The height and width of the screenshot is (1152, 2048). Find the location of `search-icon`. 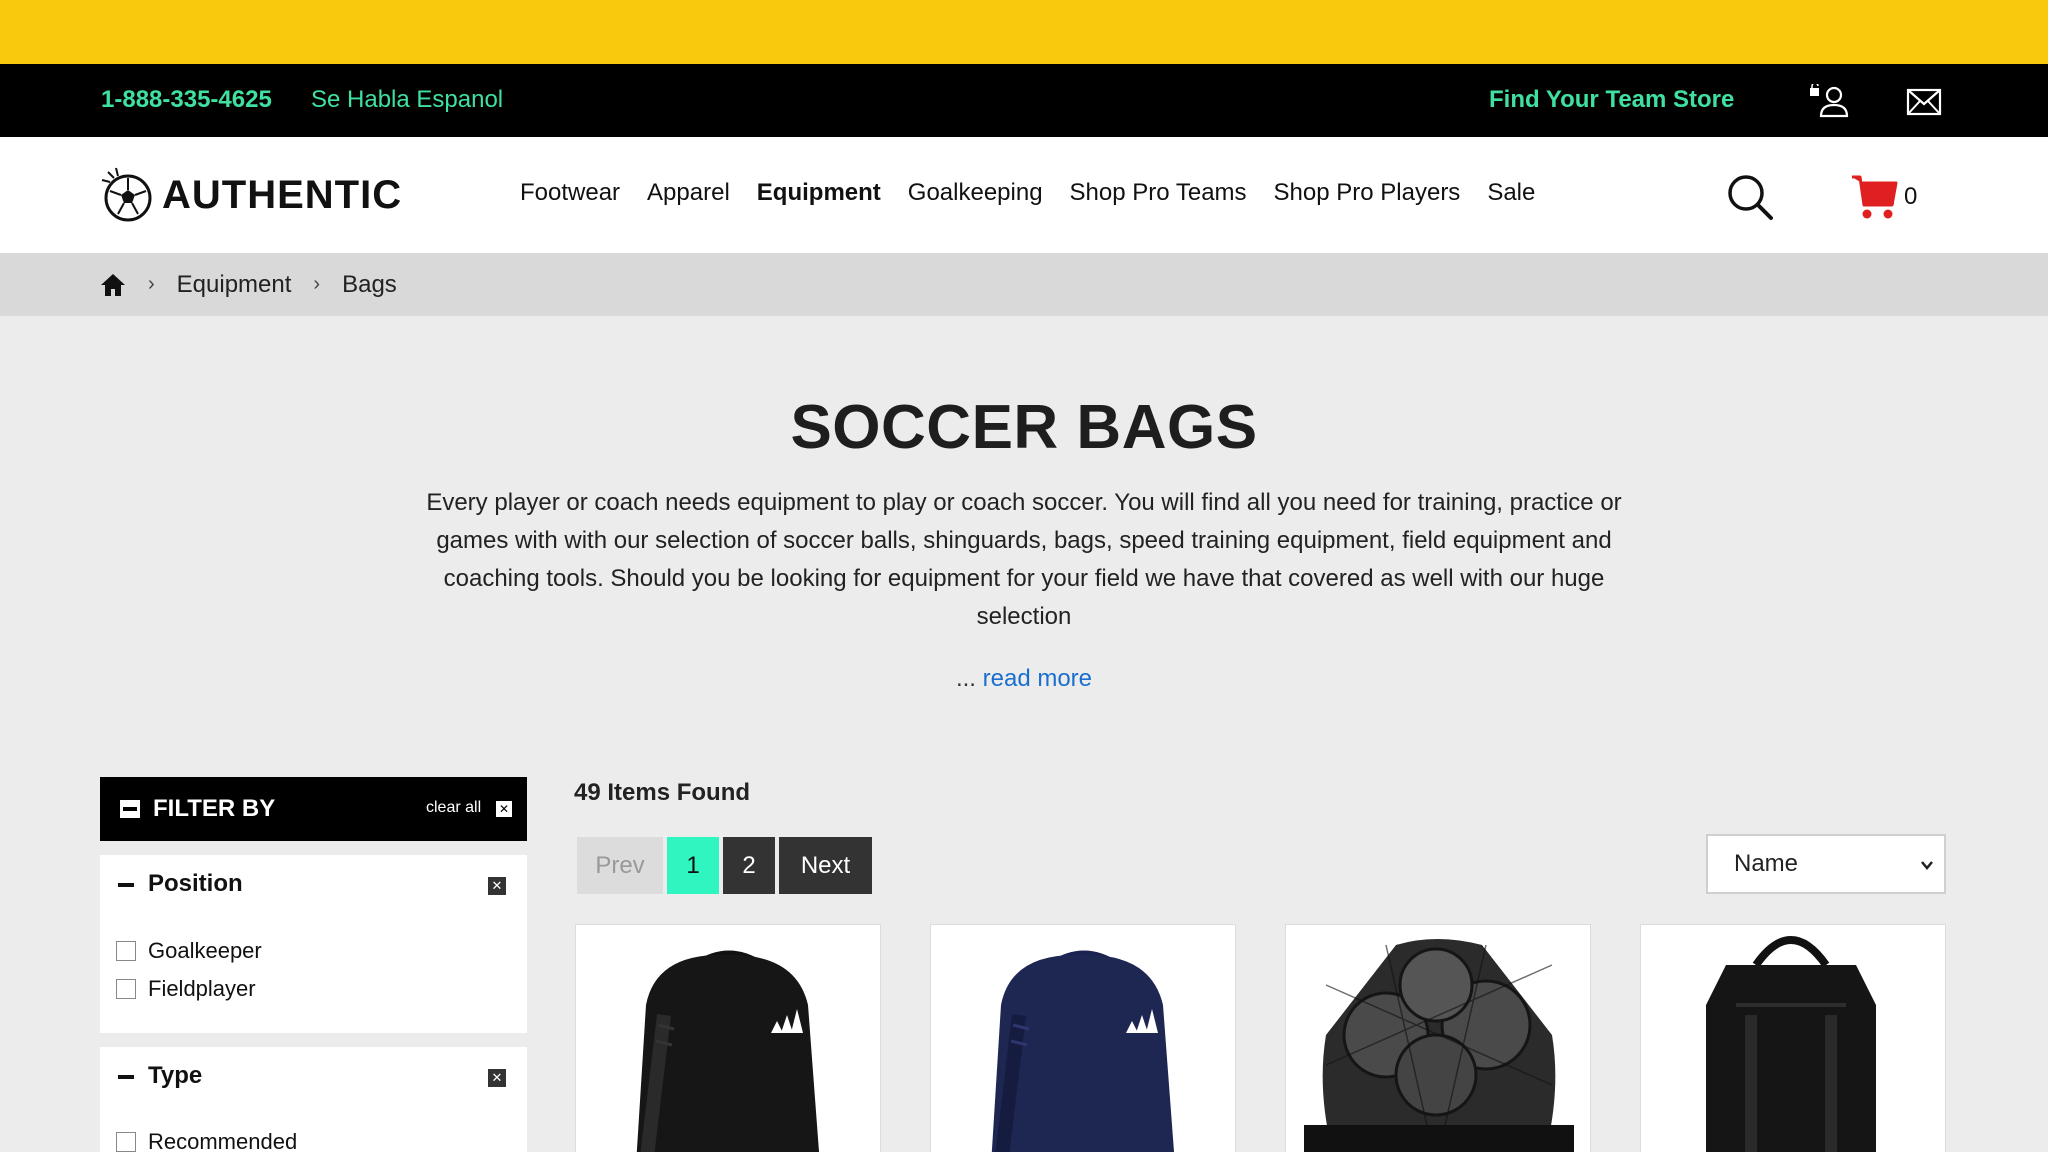

search-icon is located at coordinates (1750, 197).